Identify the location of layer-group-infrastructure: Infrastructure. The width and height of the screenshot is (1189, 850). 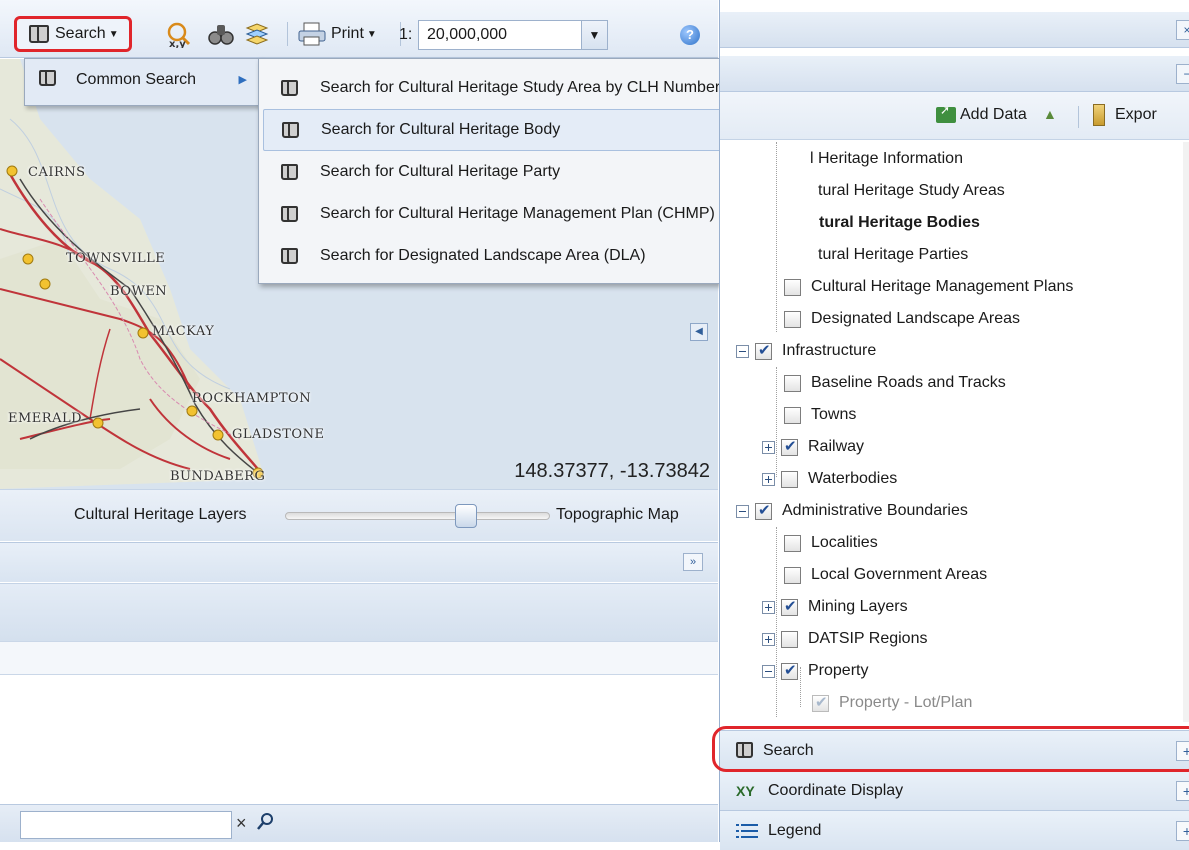
(806, 351).